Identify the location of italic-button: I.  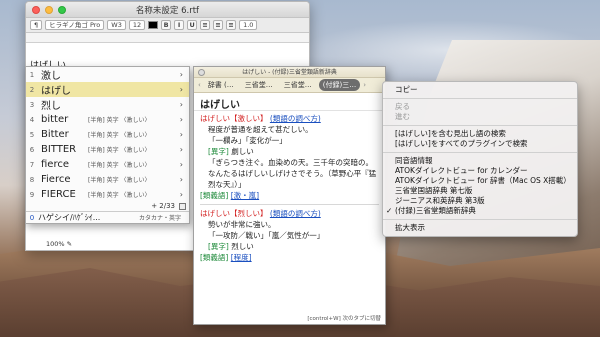
(179, 25).